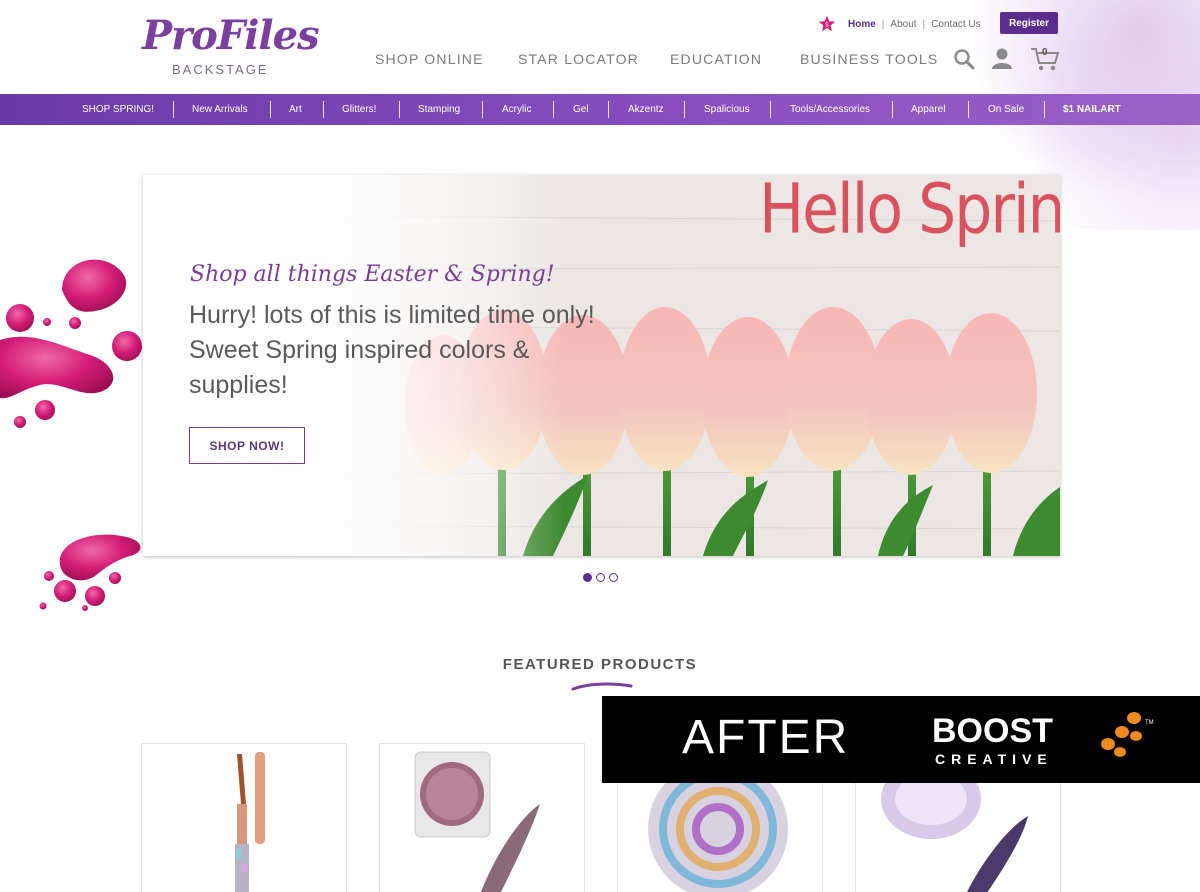 The image size is (1200, 892). Describe the element at coordinates (1121, 734) in the screenshot. I see `boost-logo-dots-icon` at that location.